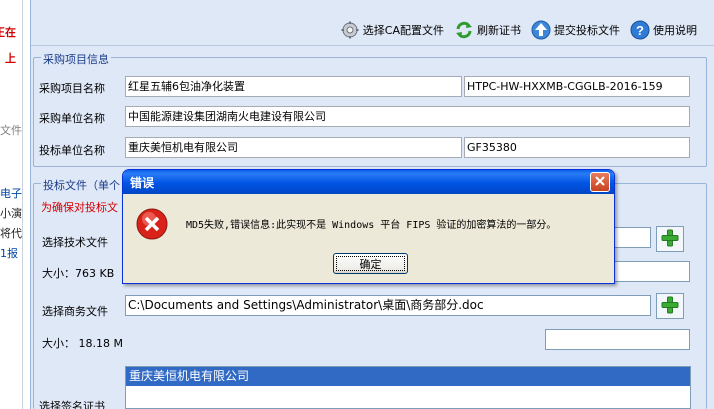  Describe the element at coordinates (79, 207) in the screenshot. I see `bid-files-notice: 为确保对投标文` at that location.